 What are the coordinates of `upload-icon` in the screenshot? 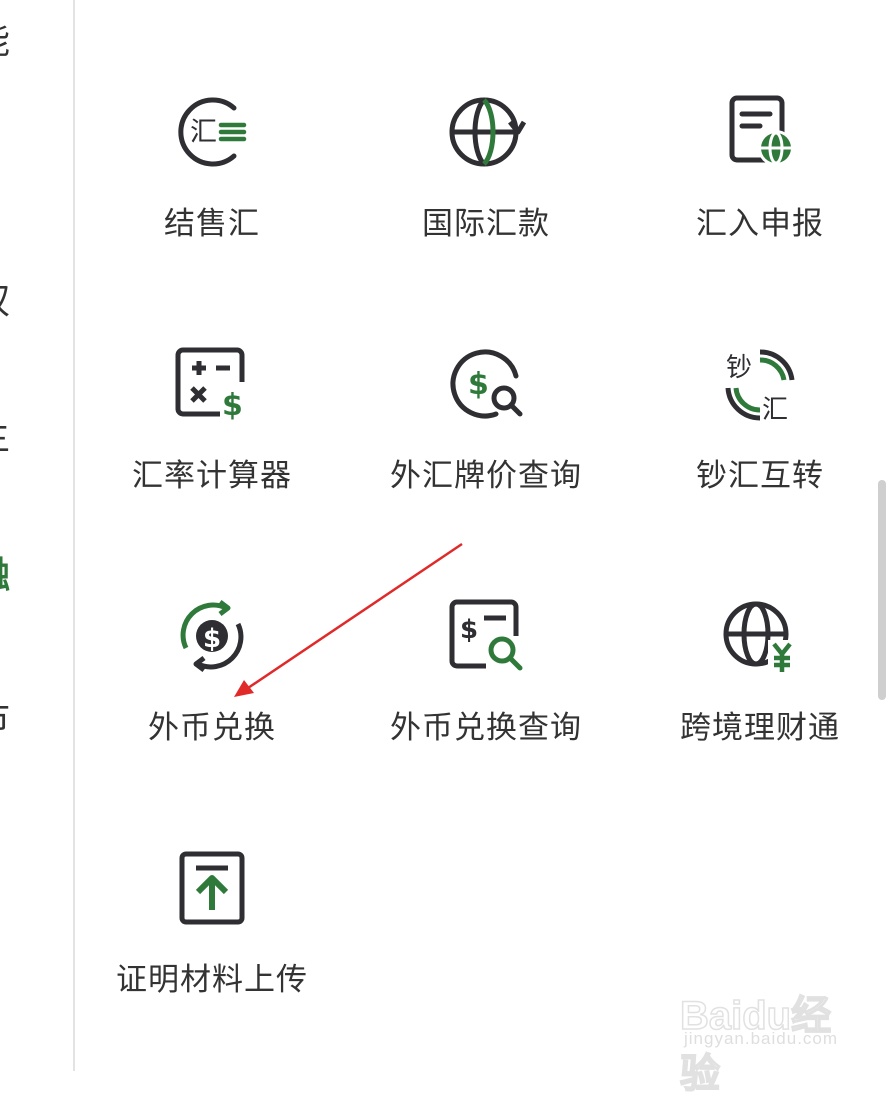 It's located at (212, 888).